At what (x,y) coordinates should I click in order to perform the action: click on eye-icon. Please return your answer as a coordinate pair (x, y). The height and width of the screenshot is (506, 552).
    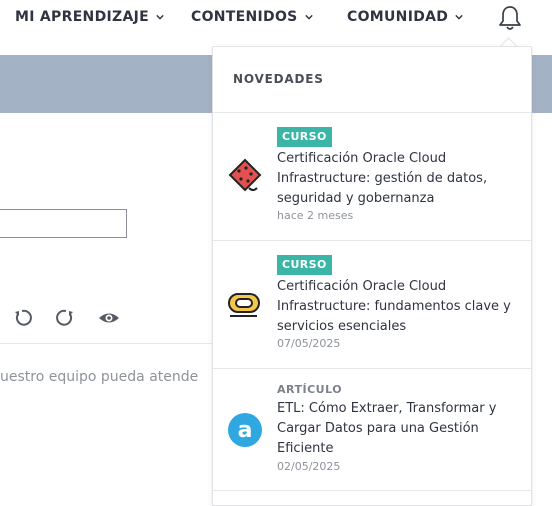
    Looking at the image, I should click on (109, 318).